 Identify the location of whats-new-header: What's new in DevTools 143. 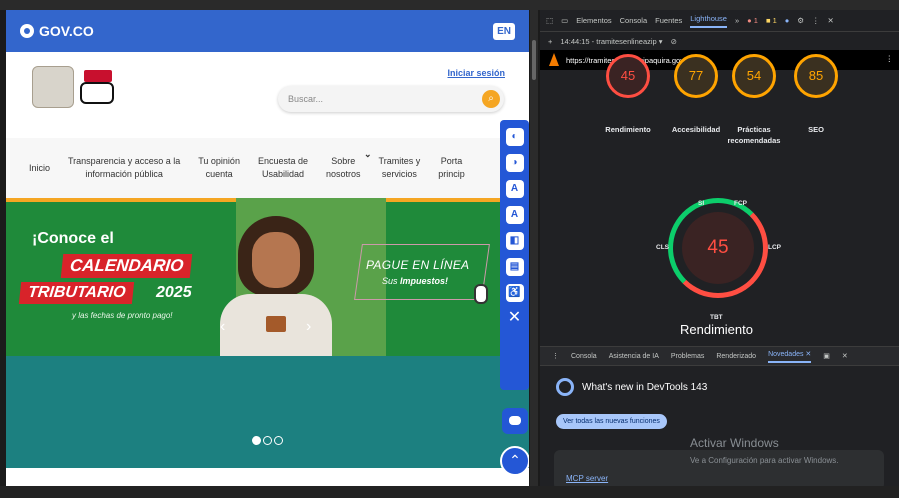
(631, 387).